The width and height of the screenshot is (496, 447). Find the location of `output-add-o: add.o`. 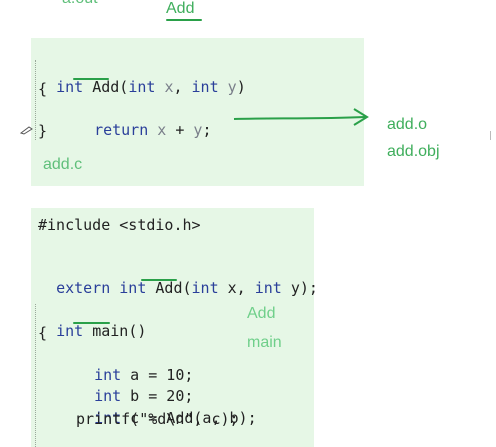

output-add-o: add.o is located at coordinates (407, 124).